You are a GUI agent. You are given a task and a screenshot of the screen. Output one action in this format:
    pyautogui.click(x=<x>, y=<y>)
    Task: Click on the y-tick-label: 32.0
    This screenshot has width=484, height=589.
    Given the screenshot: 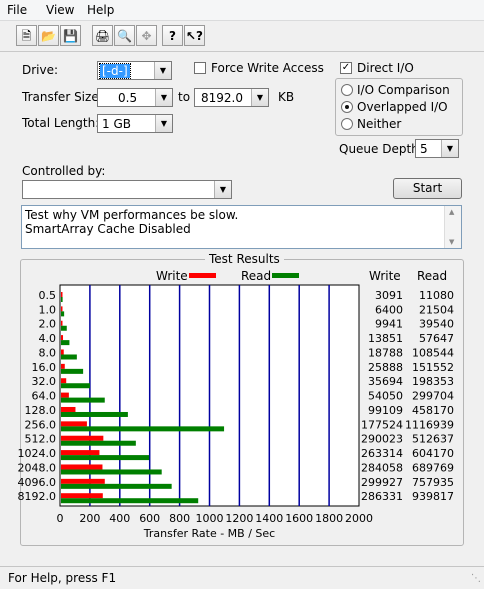 What is the action you would take?
    pyautogui.click(x=44, y=381)
    